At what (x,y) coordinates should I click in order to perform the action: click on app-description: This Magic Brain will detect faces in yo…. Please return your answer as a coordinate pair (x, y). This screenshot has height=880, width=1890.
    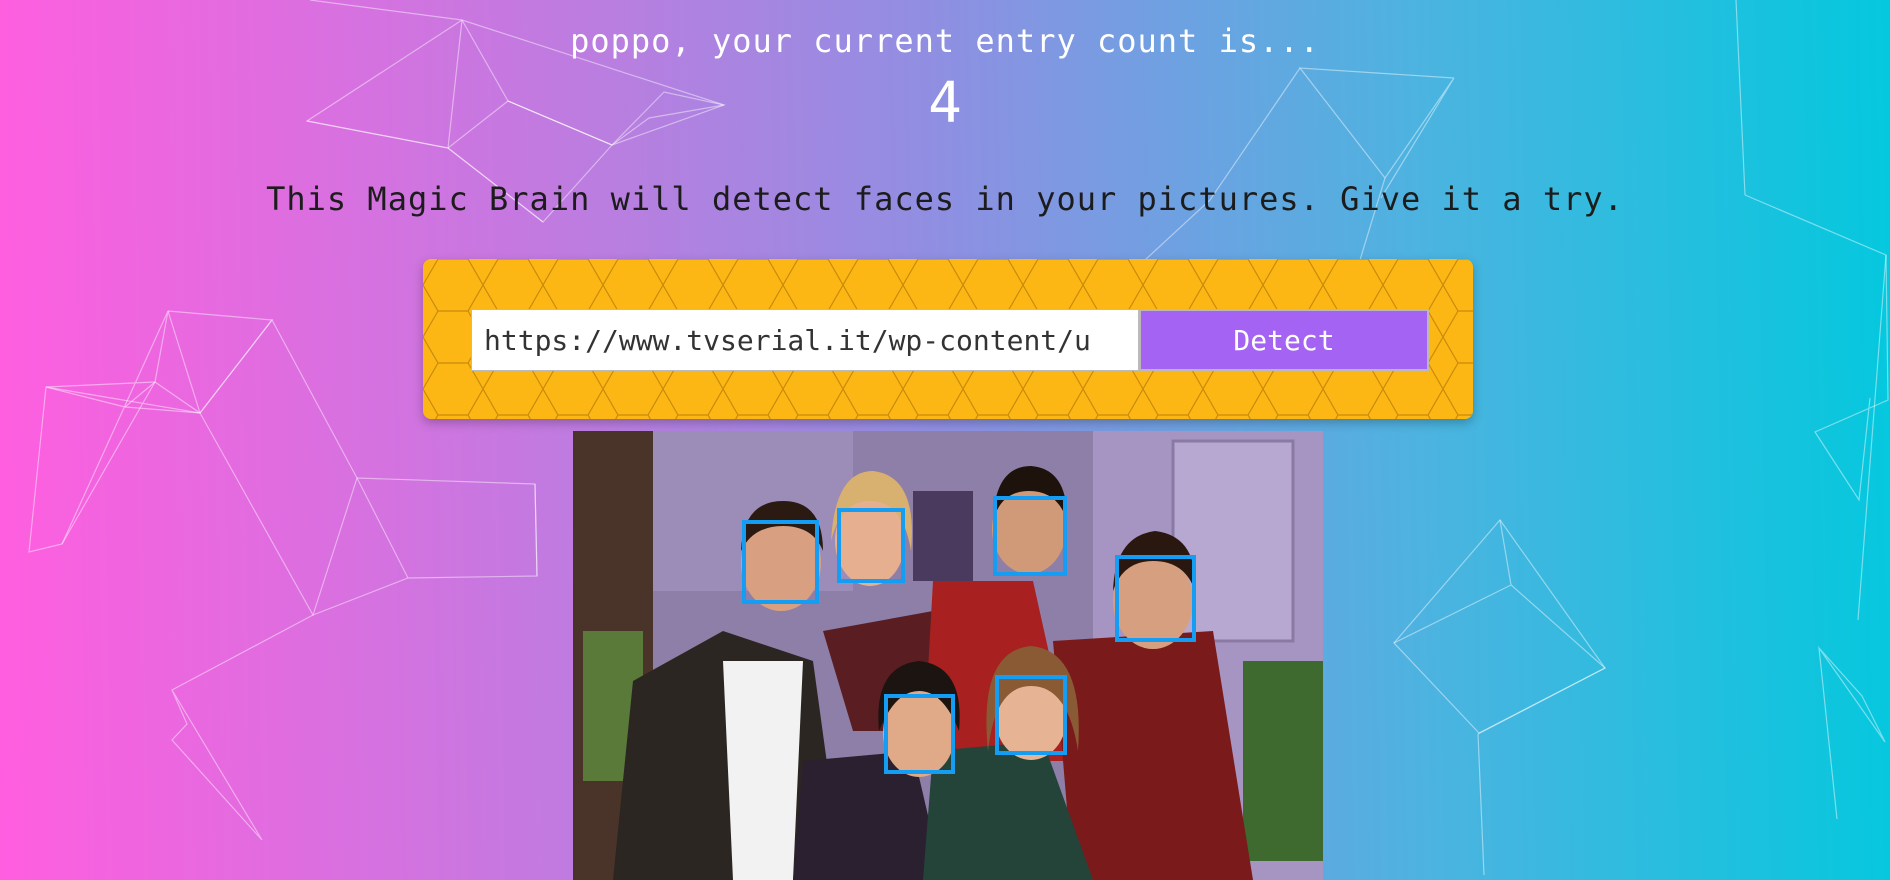
    Looking at the image, I should click on (945, 199).